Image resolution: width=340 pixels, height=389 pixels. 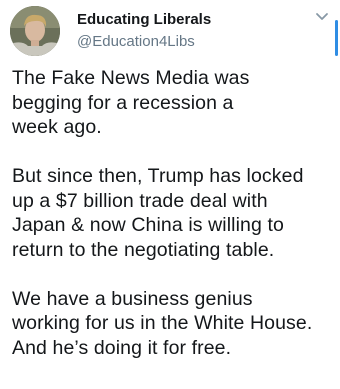 What do you see at coordinates (144, 19) in the screenshot?
I see `author-display-name: Educating Liberals` at bounding box center [144, 19].